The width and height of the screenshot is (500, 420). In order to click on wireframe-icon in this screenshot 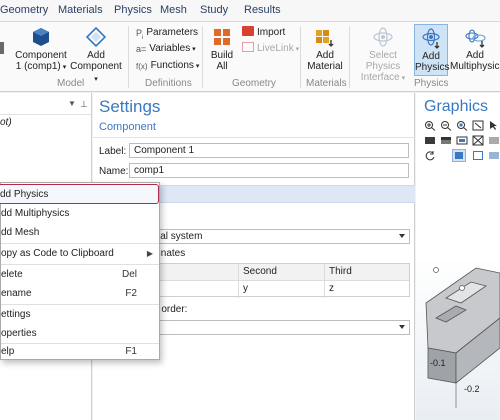, I will do `click(478, 155)`.